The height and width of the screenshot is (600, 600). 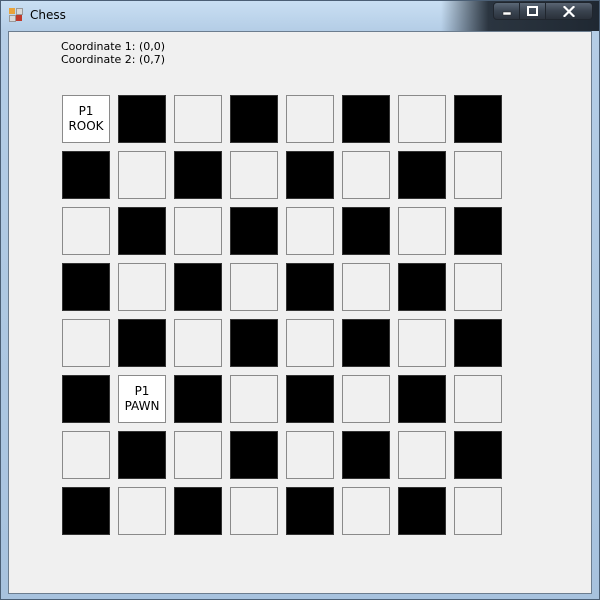 I want to click on close-icon, so click(x=569, y=11).